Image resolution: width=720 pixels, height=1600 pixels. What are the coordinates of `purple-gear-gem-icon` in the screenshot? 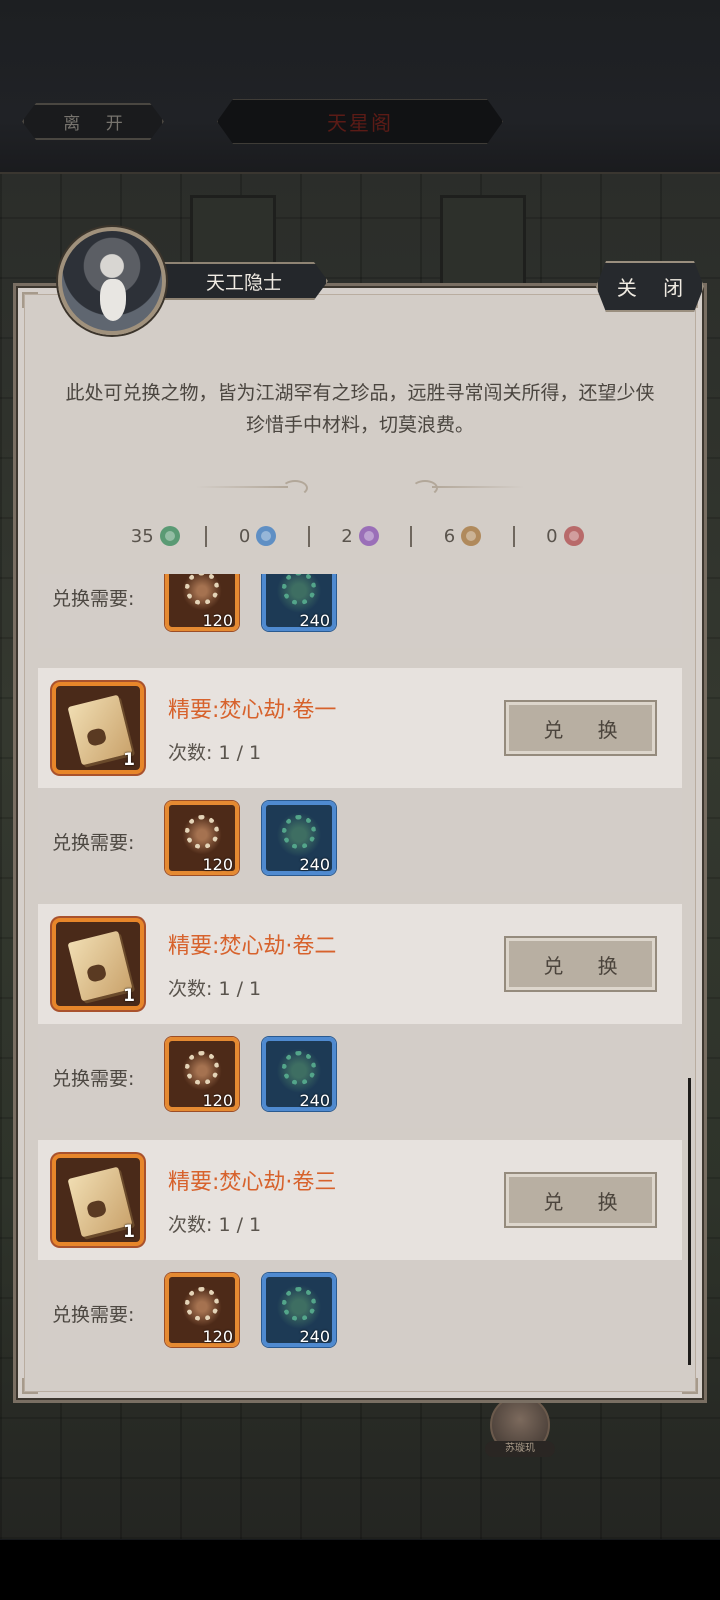 It's located at (368, 536).